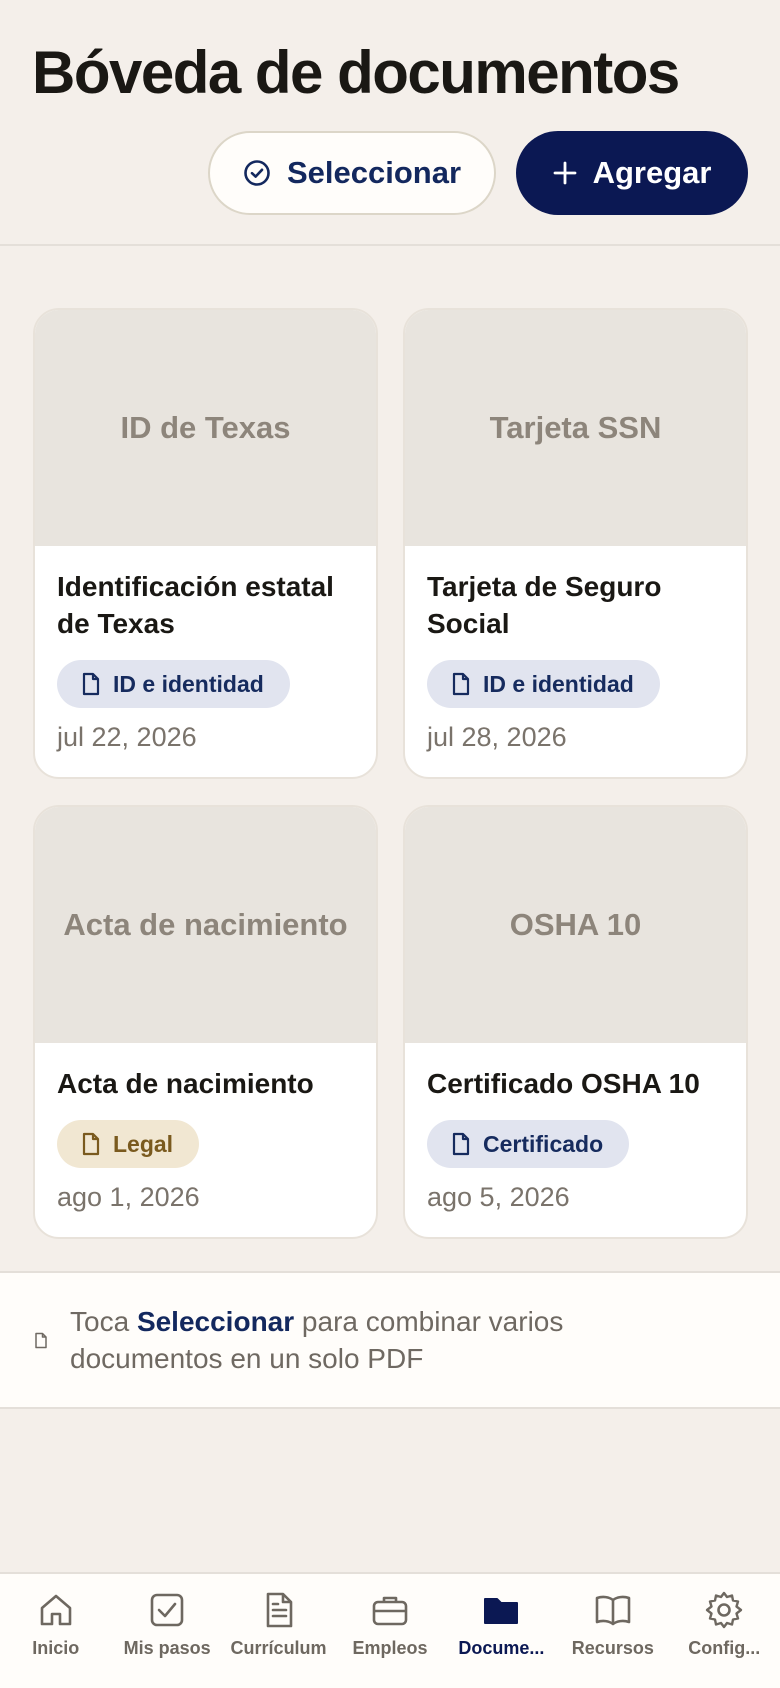  I want to click on document-date: jul 28, 2026, so click(497, 737).